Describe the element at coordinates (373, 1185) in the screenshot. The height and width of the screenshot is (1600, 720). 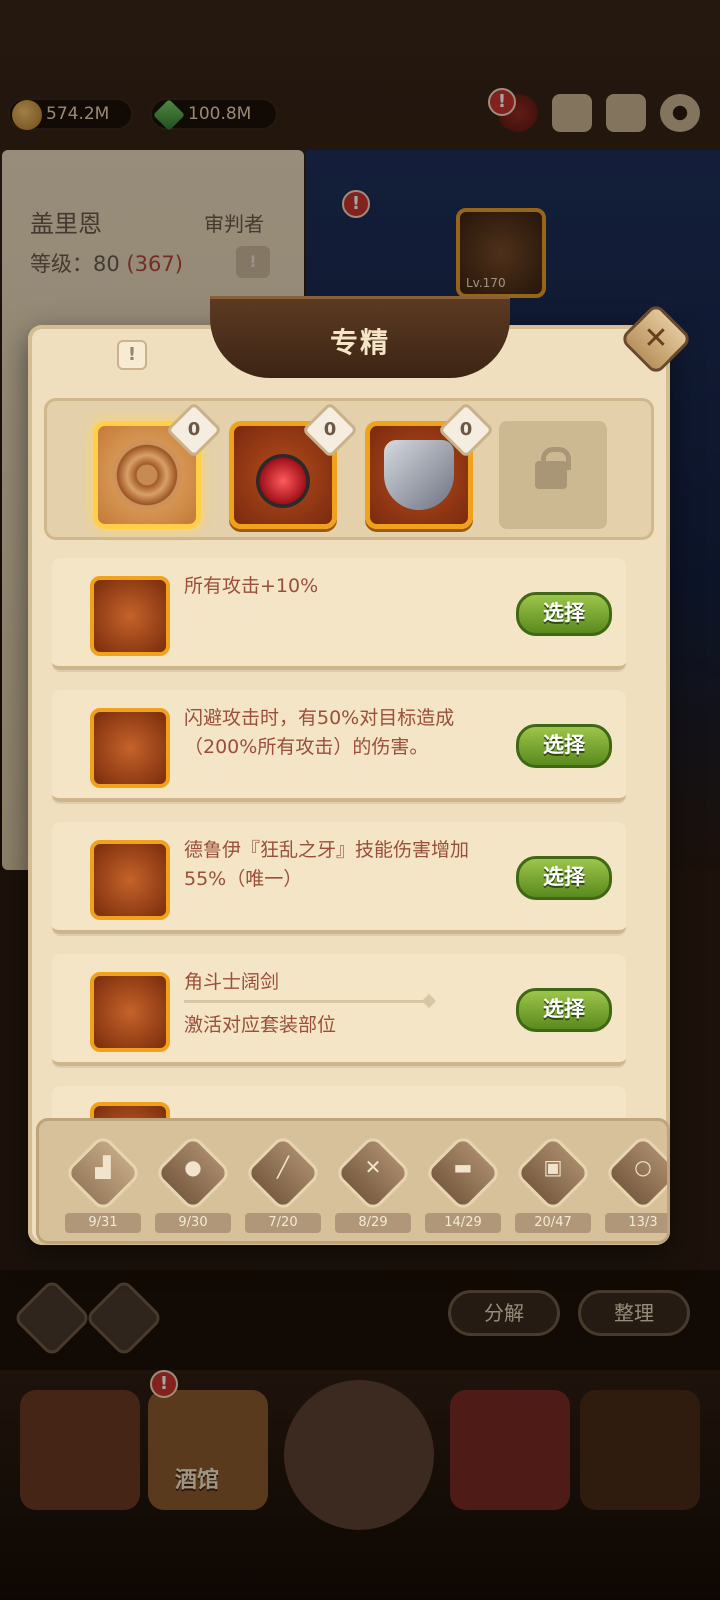
I see `tab-shield: ✕ 8/29` at that location.